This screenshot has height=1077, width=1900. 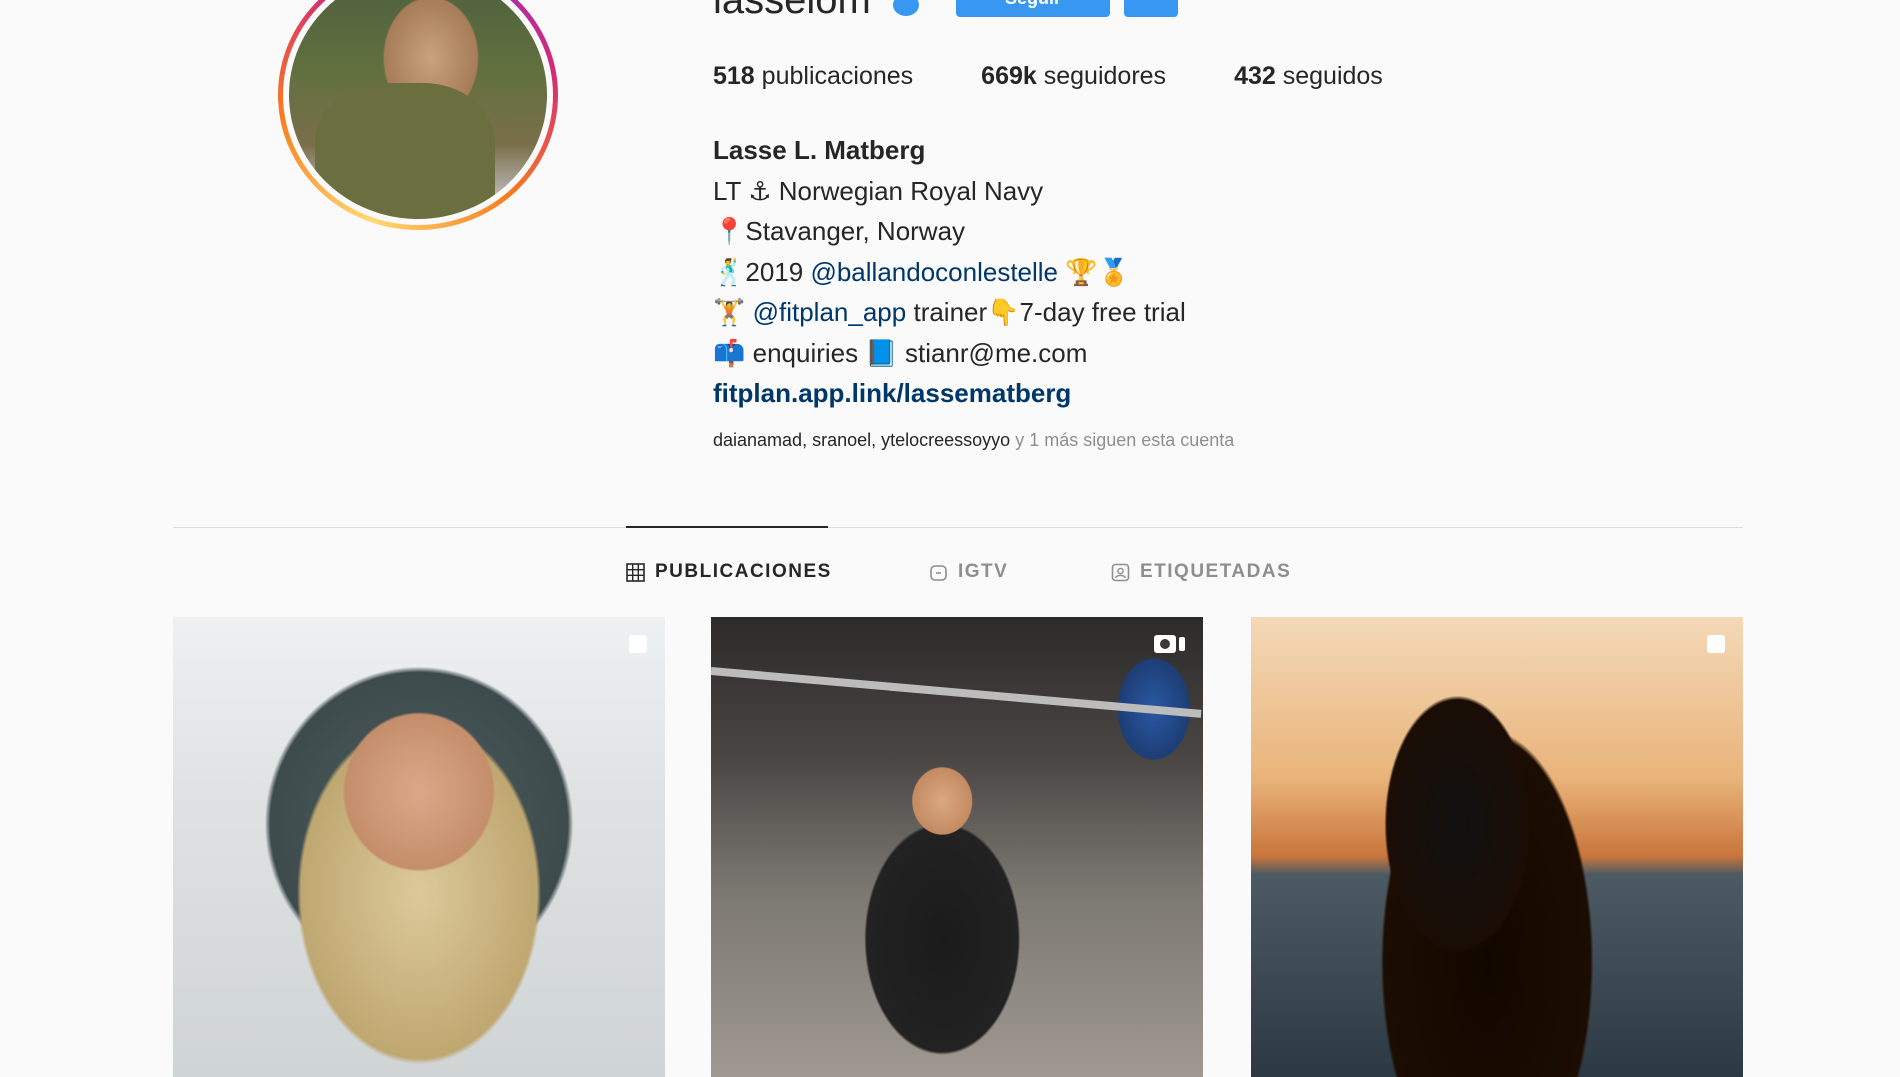 What do you see at coordinates (727, 190) in the screenshot?
I see `bio-rank: LT` at bounding box center [727, 190].